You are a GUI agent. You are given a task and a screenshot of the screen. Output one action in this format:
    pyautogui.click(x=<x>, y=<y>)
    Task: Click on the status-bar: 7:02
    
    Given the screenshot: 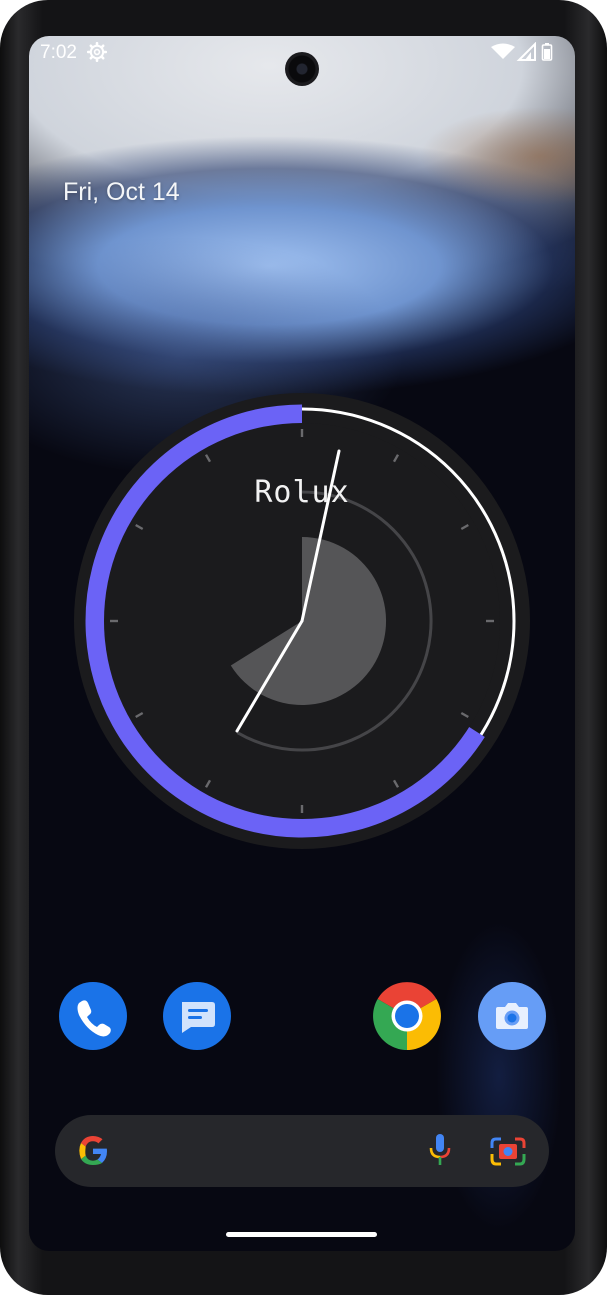 What is the action you would take?
    pyautogui.click(x=302, y=61)
    